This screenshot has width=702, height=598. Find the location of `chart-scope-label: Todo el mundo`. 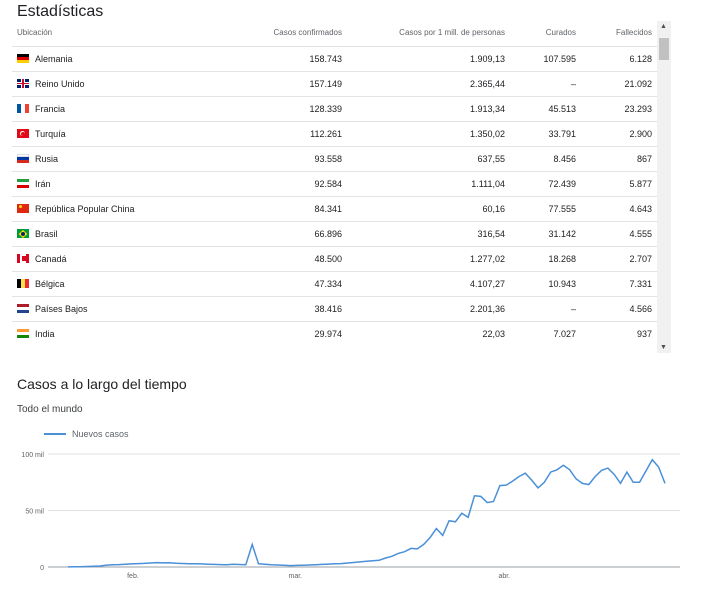

chart-scope-label: Todo el mundo is located at coordinates (50, 409).